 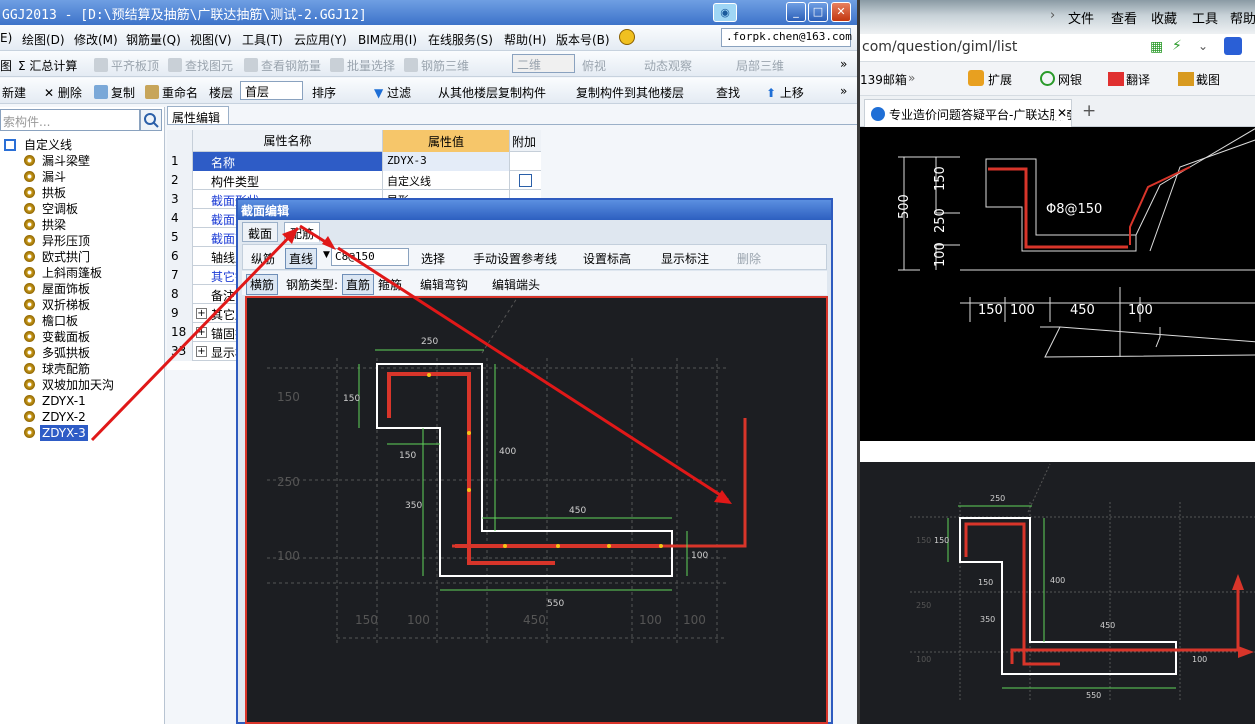 What do you see at coordinates (1156, 47) in the screenshot?
I see `security-icon: ▦` at bounding box center [1156, 47].